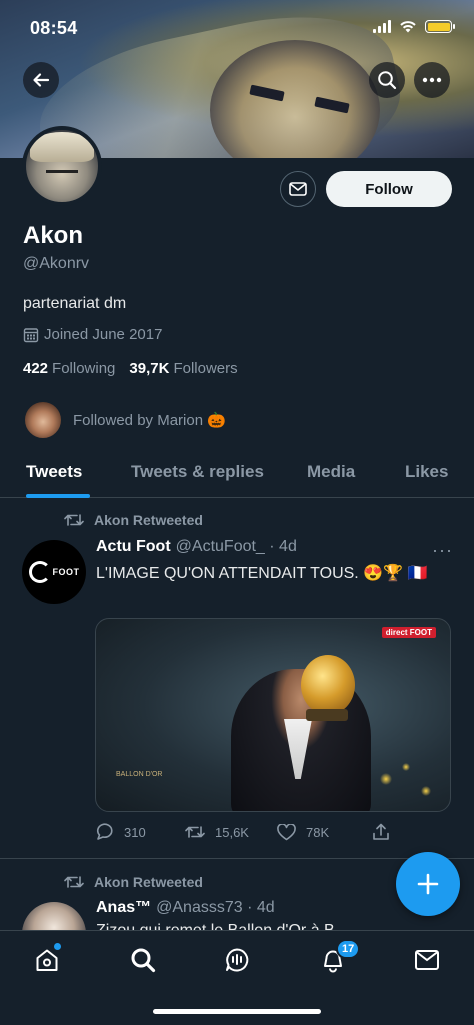 The width and height of the screenshot is (474, 1025). I want to click on active-tab-indicator, so click(58, 496).